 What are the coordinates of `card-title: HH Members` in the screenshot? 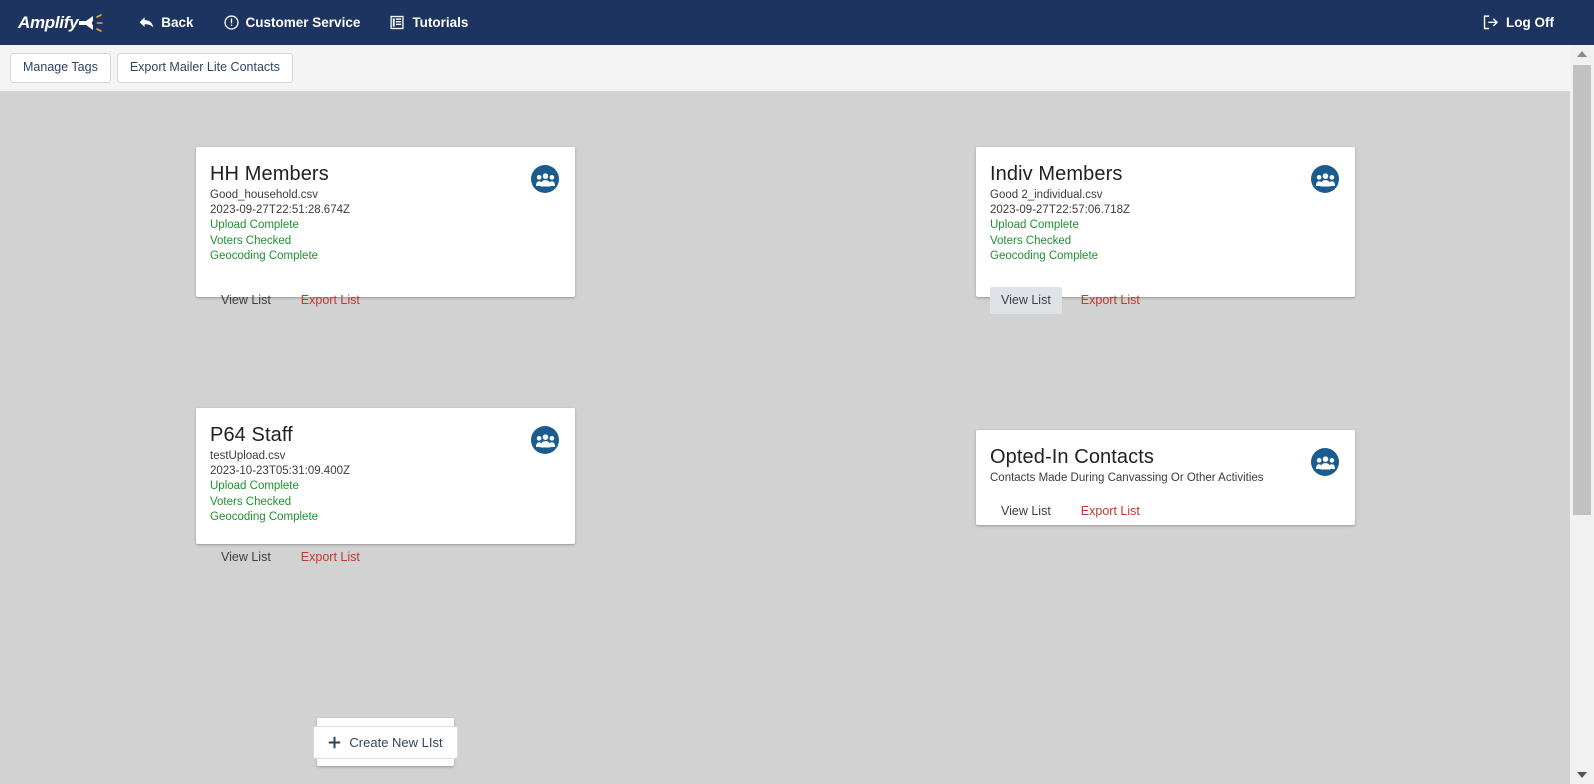 It's located at (269, 174).